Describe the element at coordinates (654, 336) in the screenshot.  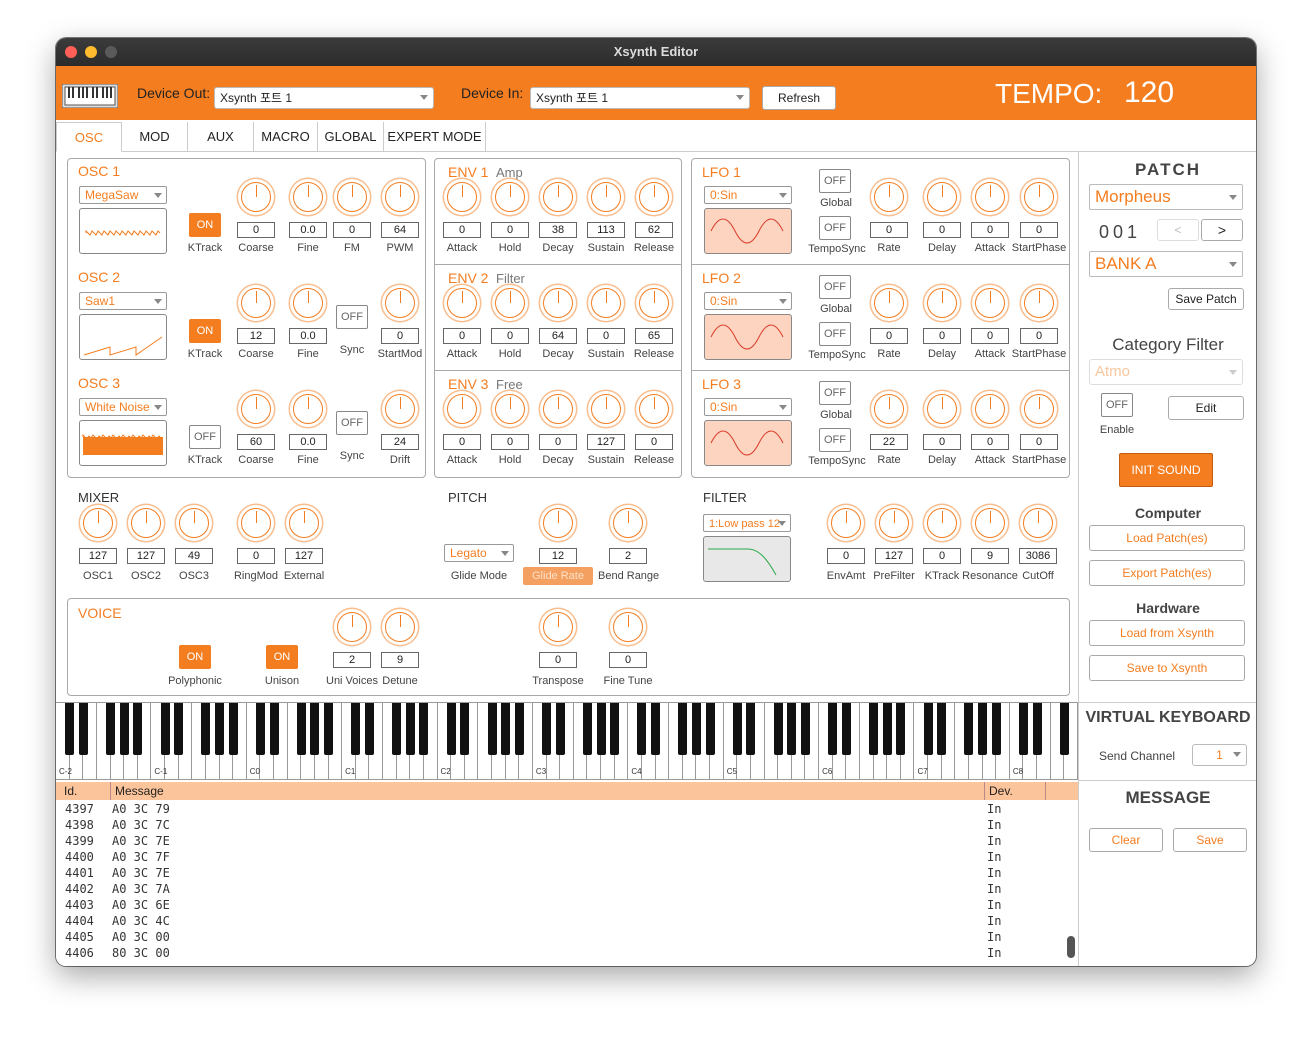
I see `env2-release-value: 65` at that location.